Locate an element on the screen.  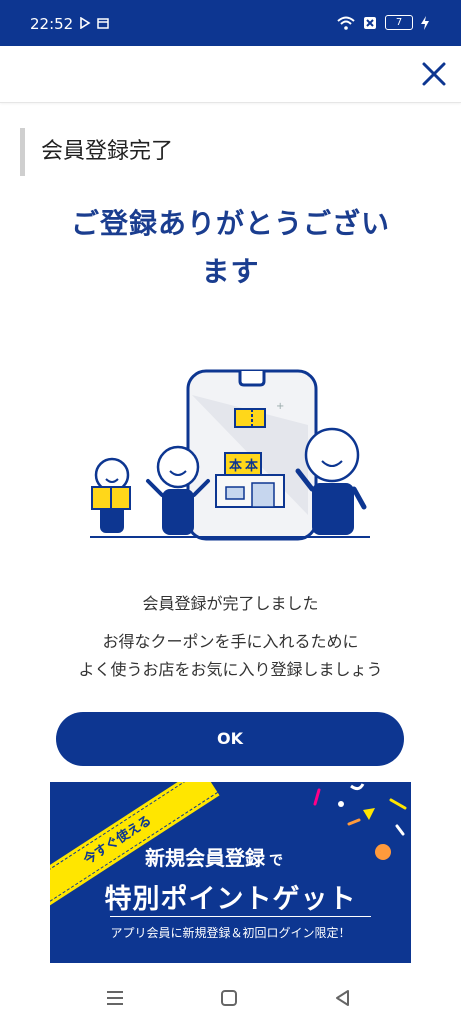
status-bar: 22:52 7 is located at coordinates (230, 23).